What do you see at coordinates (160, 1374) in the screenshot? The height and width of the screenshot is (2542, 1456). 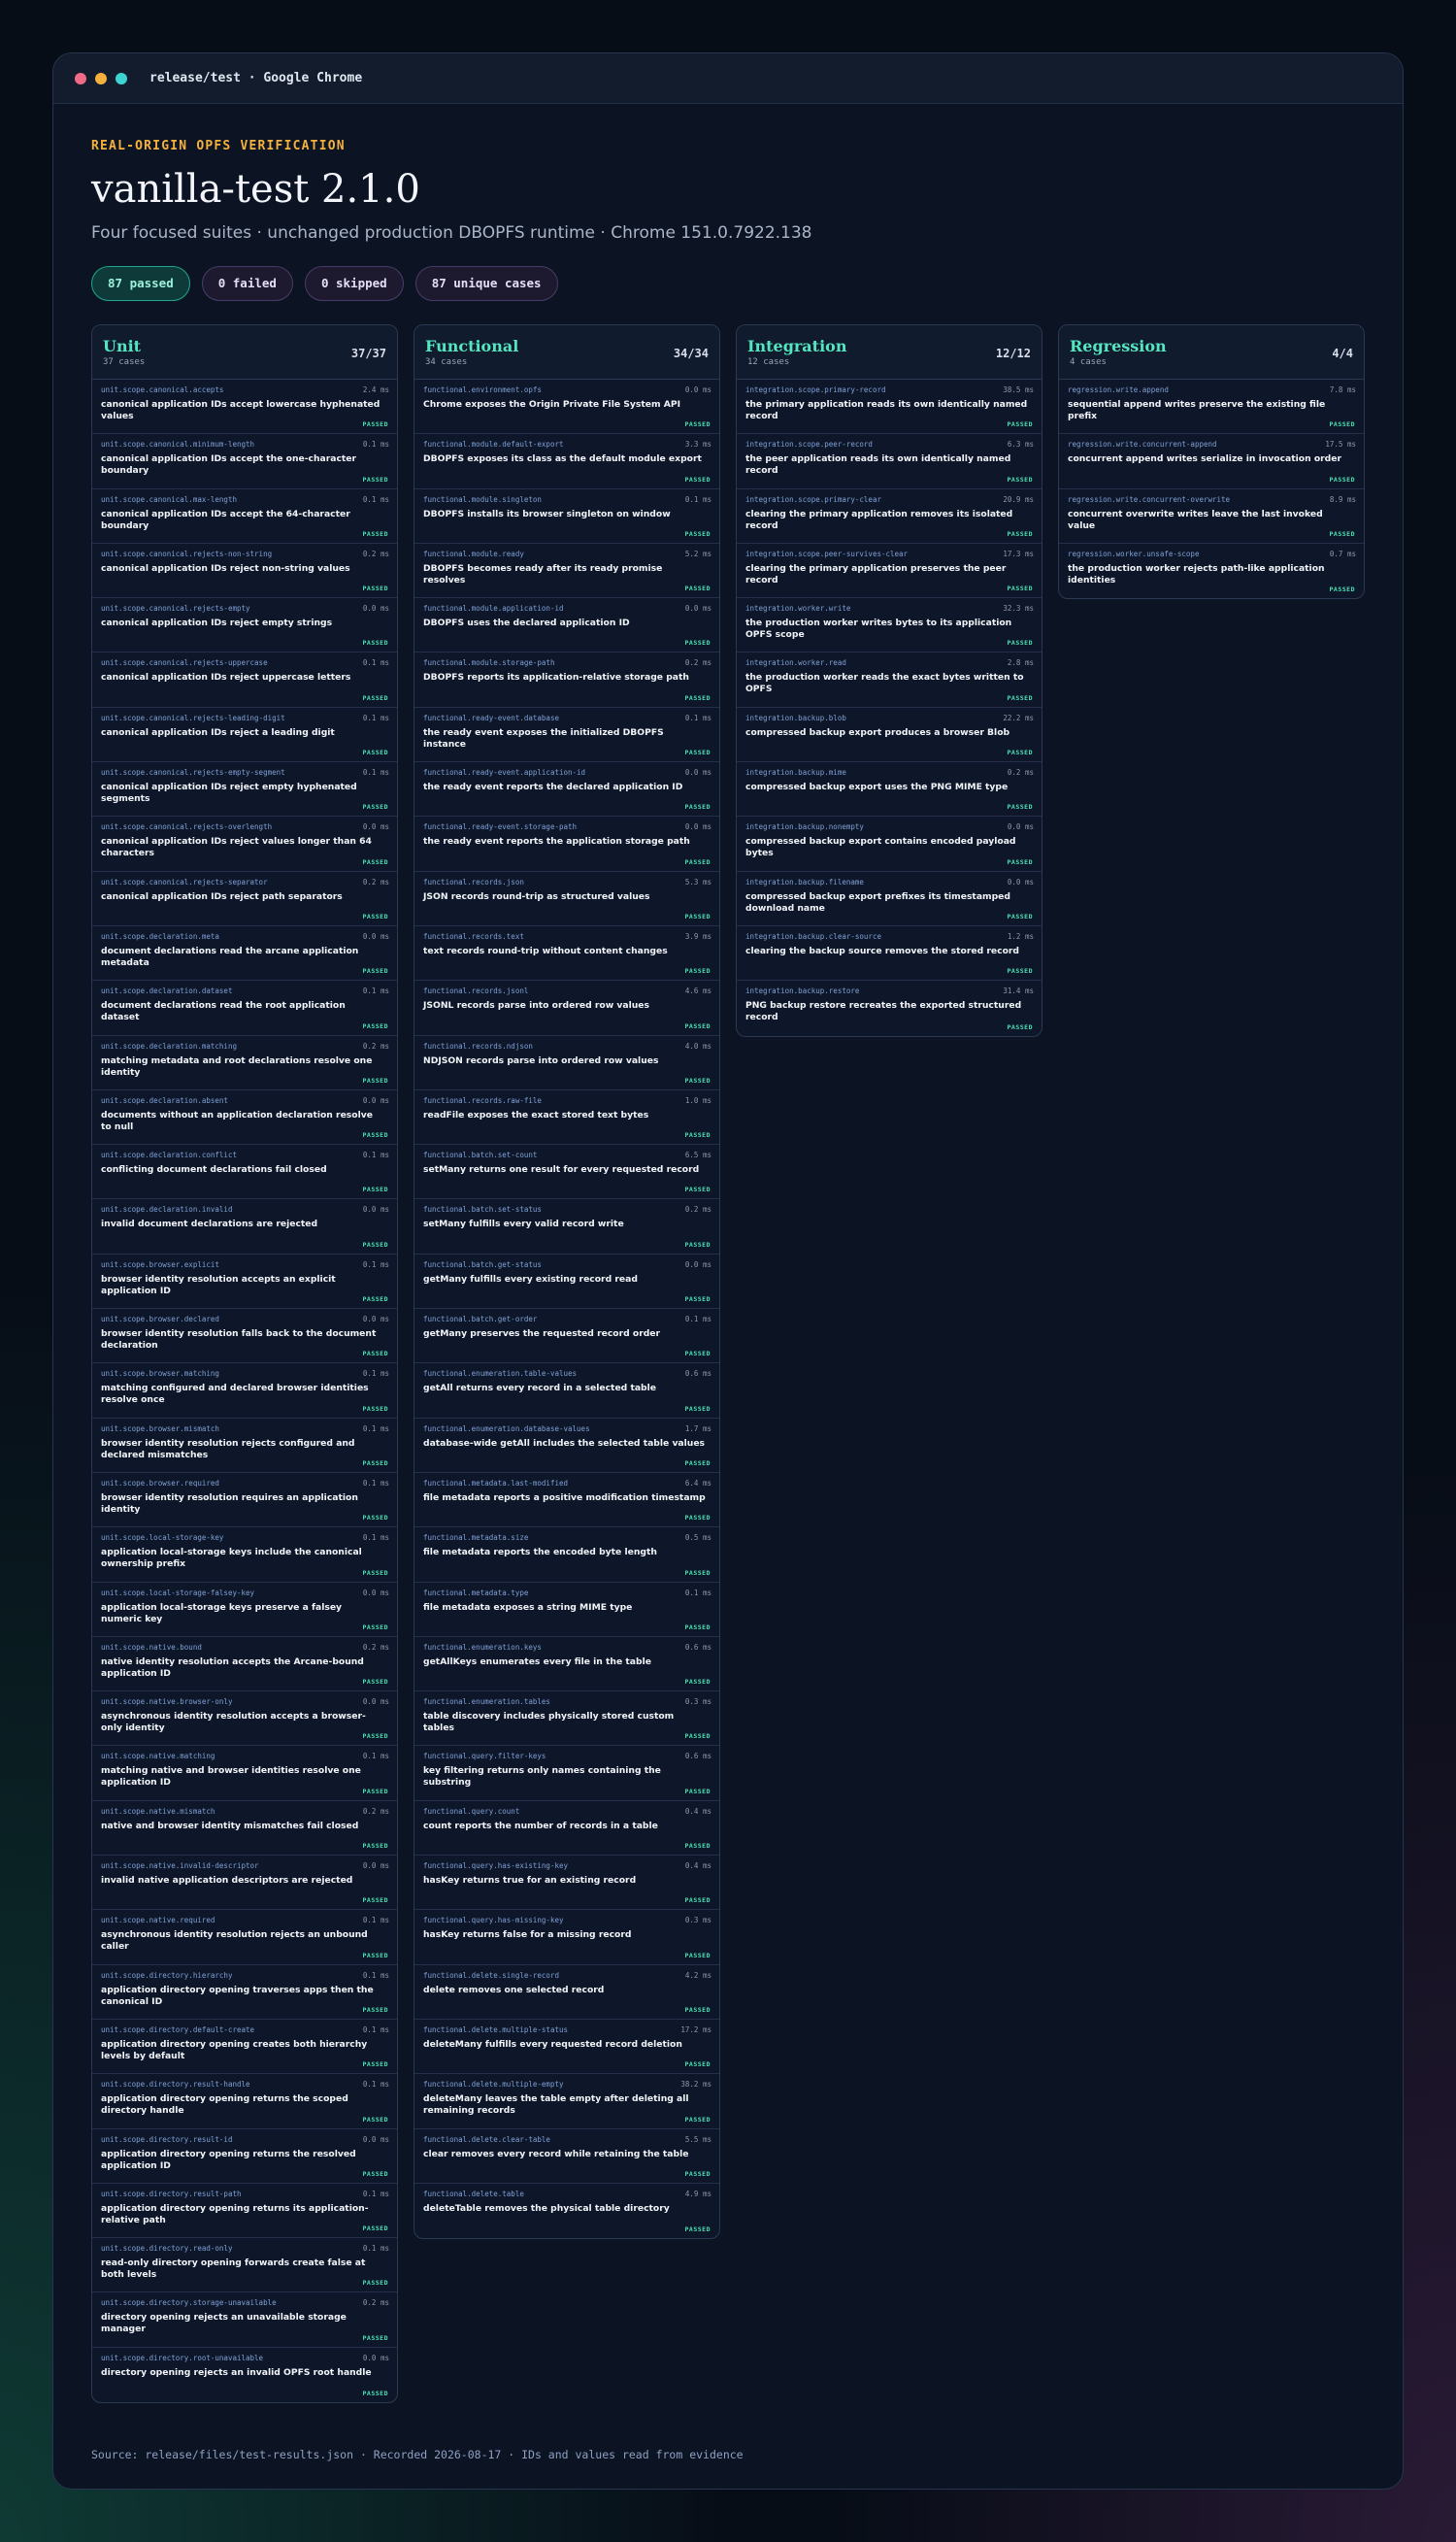 I see `case-id: unit.scope.browser.matching` at bounding box center [160, 1374].